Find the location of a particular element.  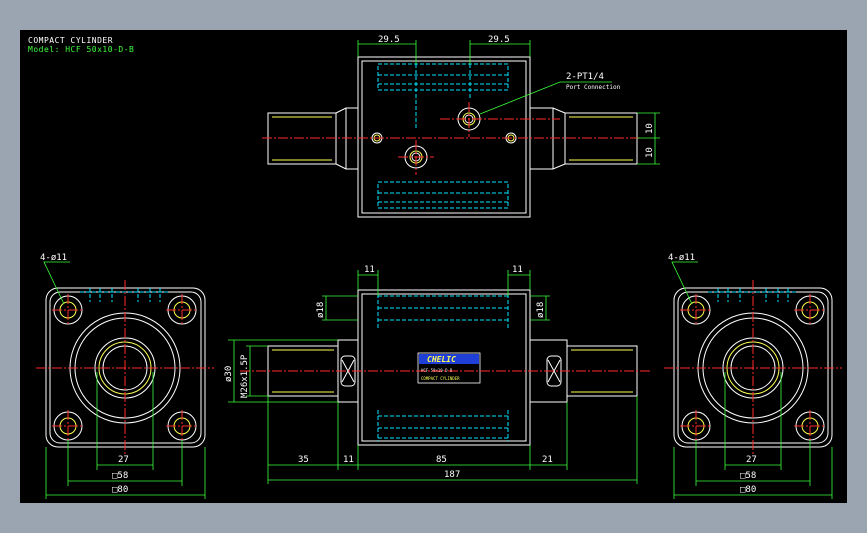

front-dim-11-right: 11 is located at coordinates (517, 270).